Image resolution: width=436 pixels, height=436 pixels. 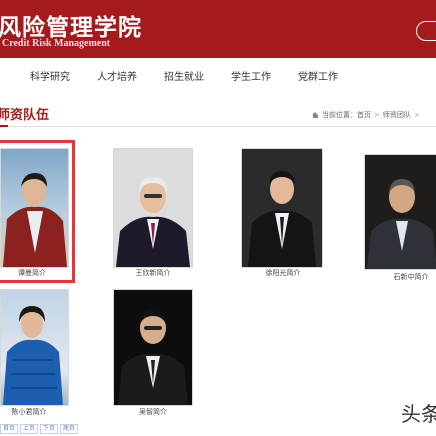 I want to click on faculty-caption: 徐阳光简介, so click(x=283, y=273).